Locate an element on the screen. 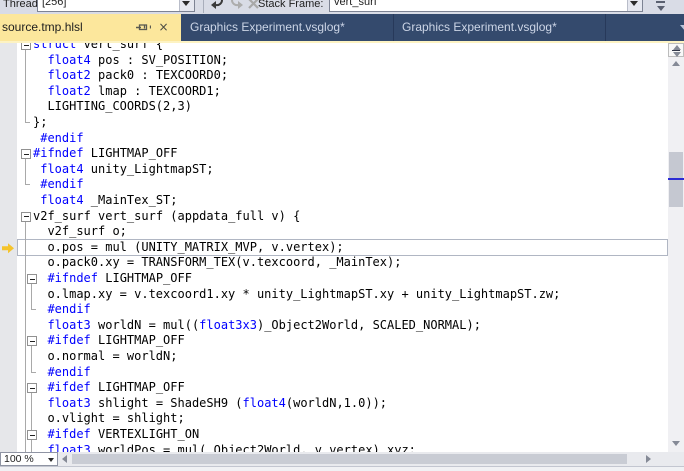  thread-label: Thread: is located at coordinates (22, 5).